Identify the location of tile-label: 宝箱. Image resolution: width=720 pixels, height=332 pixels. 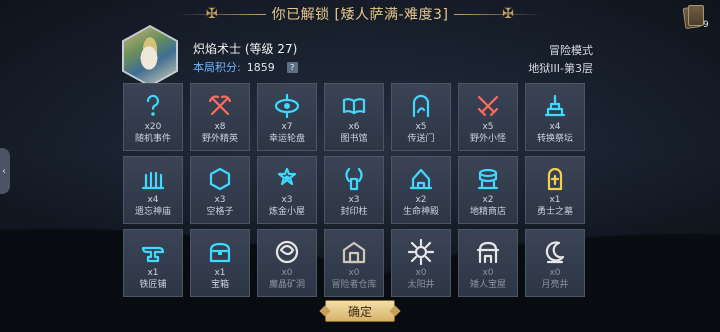
(219, 285).